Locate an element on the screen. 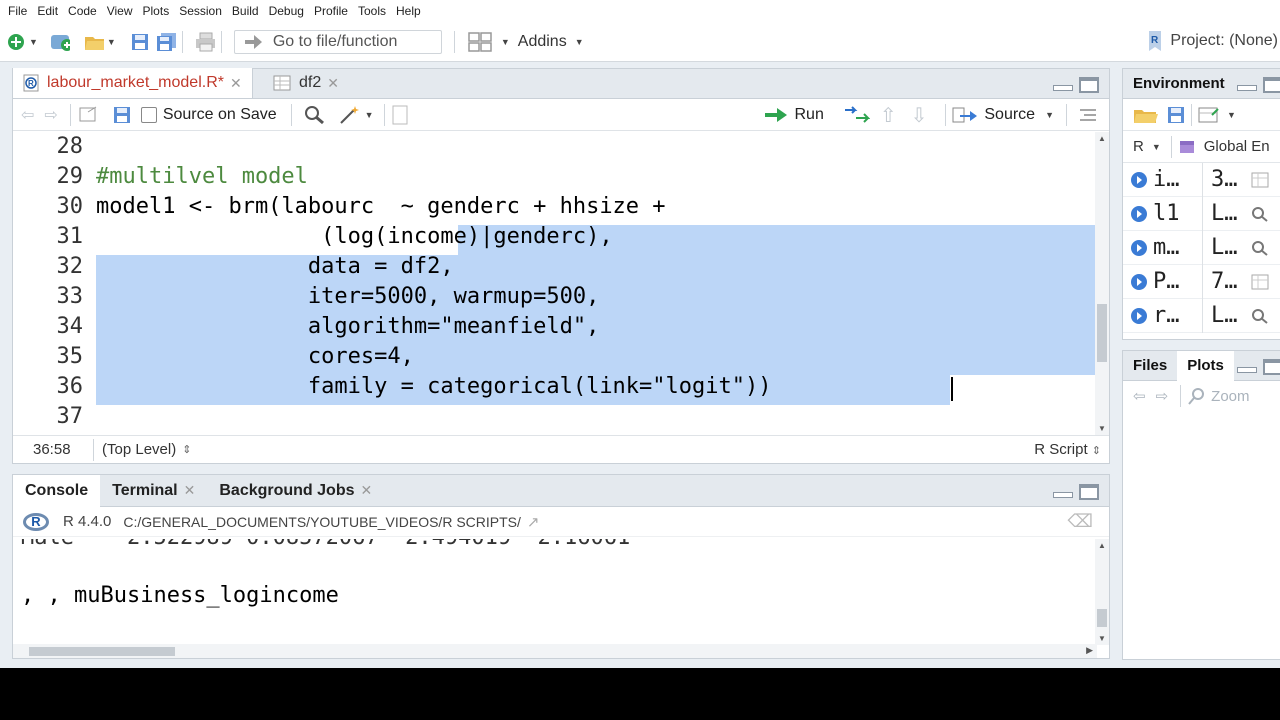  menu-session: Session is located at coordinates (200, 11).